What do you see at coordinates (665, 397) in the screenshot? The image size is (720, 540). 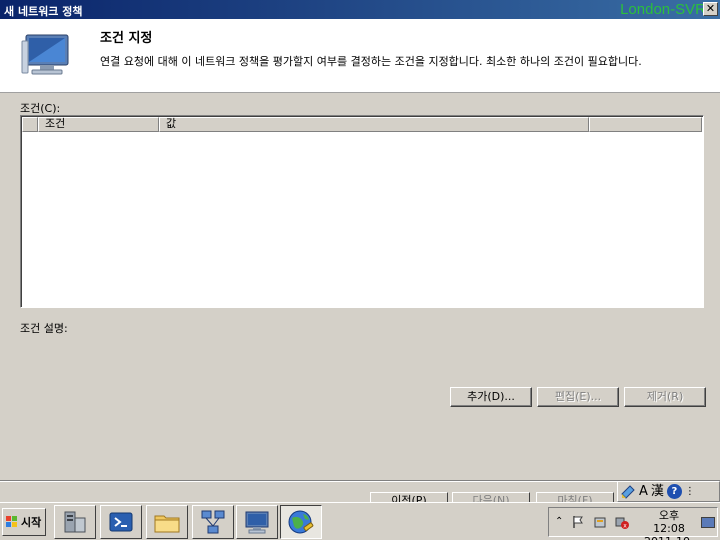 I see `remove-button: 제거(R)` at bounding box center [665, 397].